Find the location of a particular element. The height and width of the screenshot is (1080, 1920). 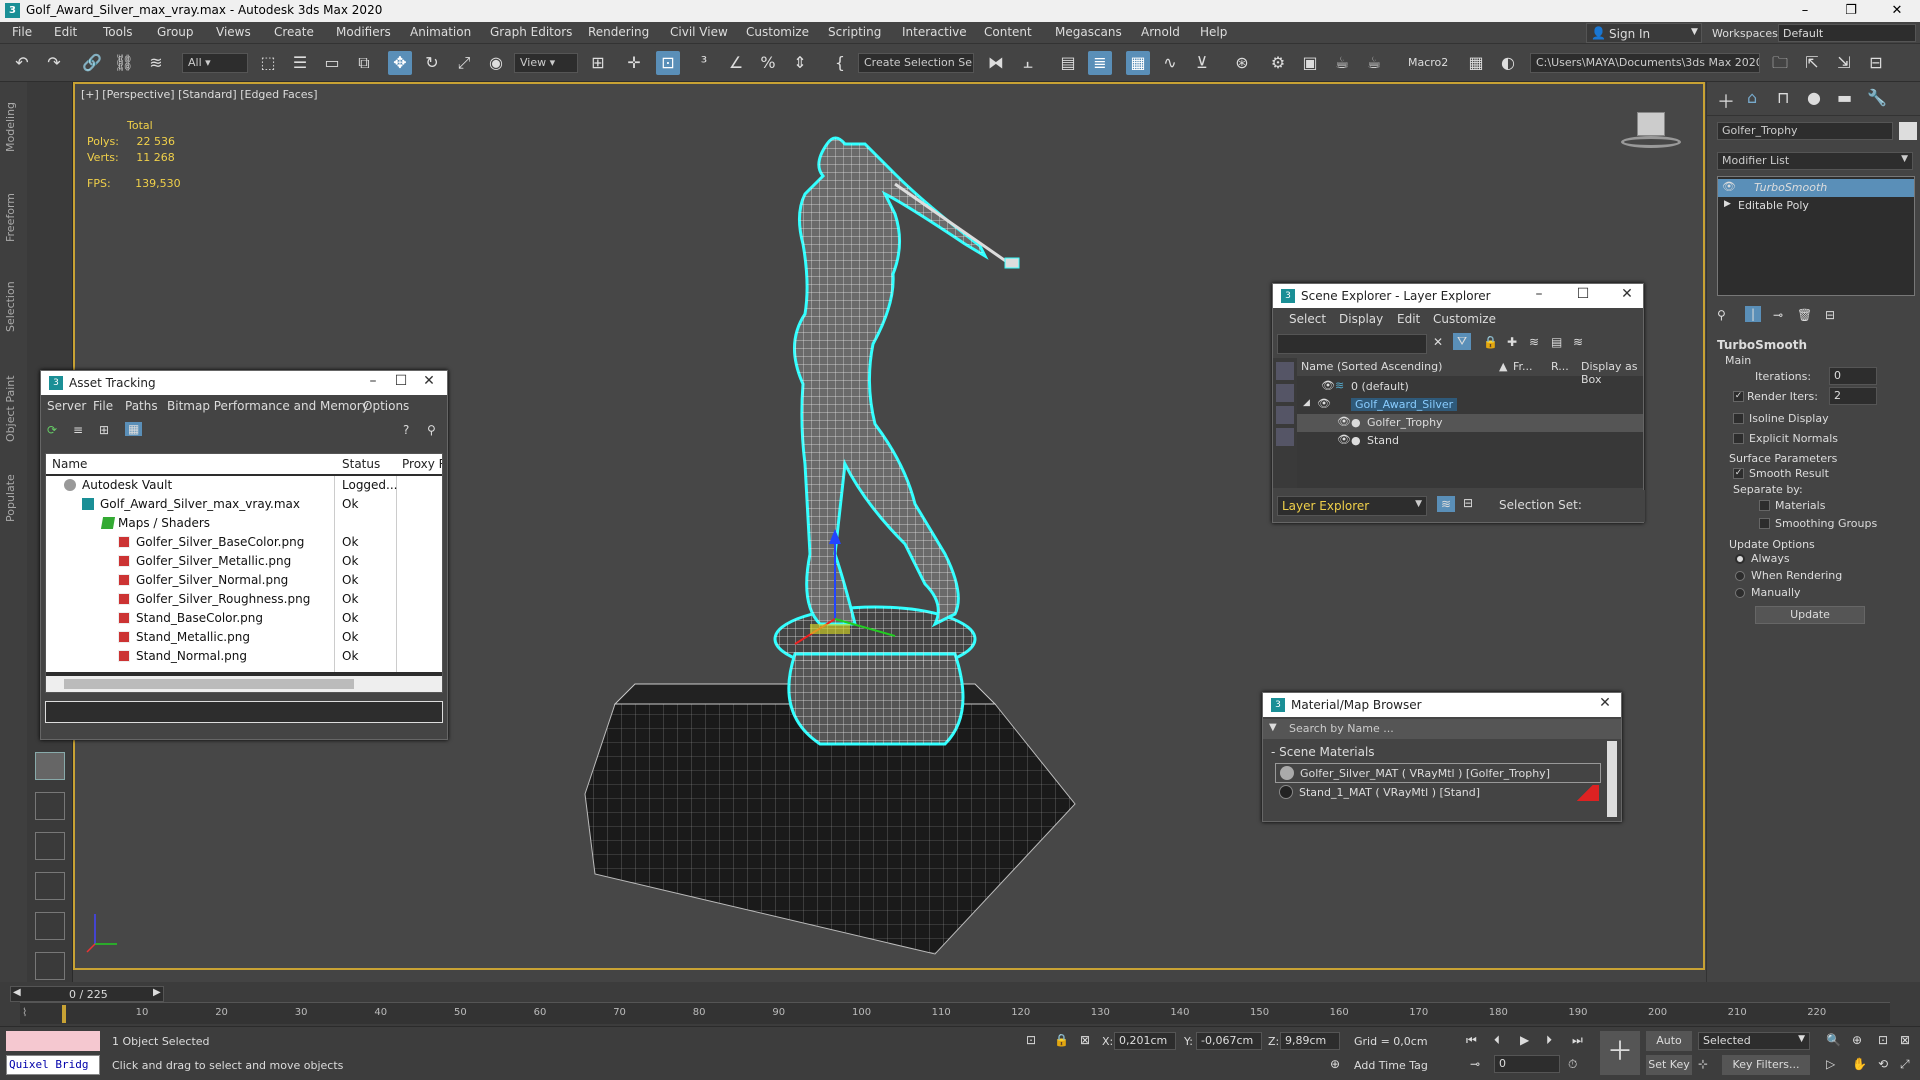

smooth-result-checkbox: ✓ is located at coordinates (1738, 473).